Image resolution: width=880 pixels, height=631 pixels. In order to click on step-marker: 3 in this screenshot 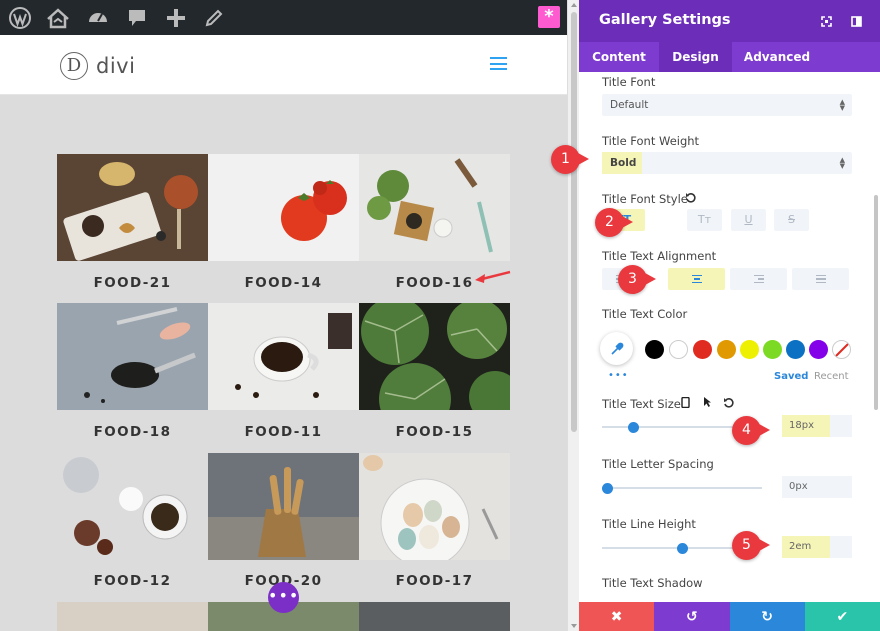, I will do `click(637, 279)`.